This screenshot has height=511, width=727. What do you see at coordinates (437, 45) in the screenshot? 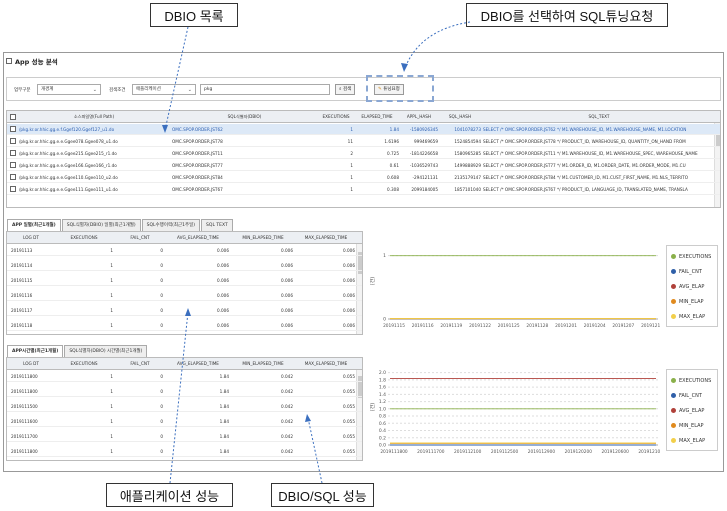
I see `arrow-tuning` at bounding box center [437, 45].